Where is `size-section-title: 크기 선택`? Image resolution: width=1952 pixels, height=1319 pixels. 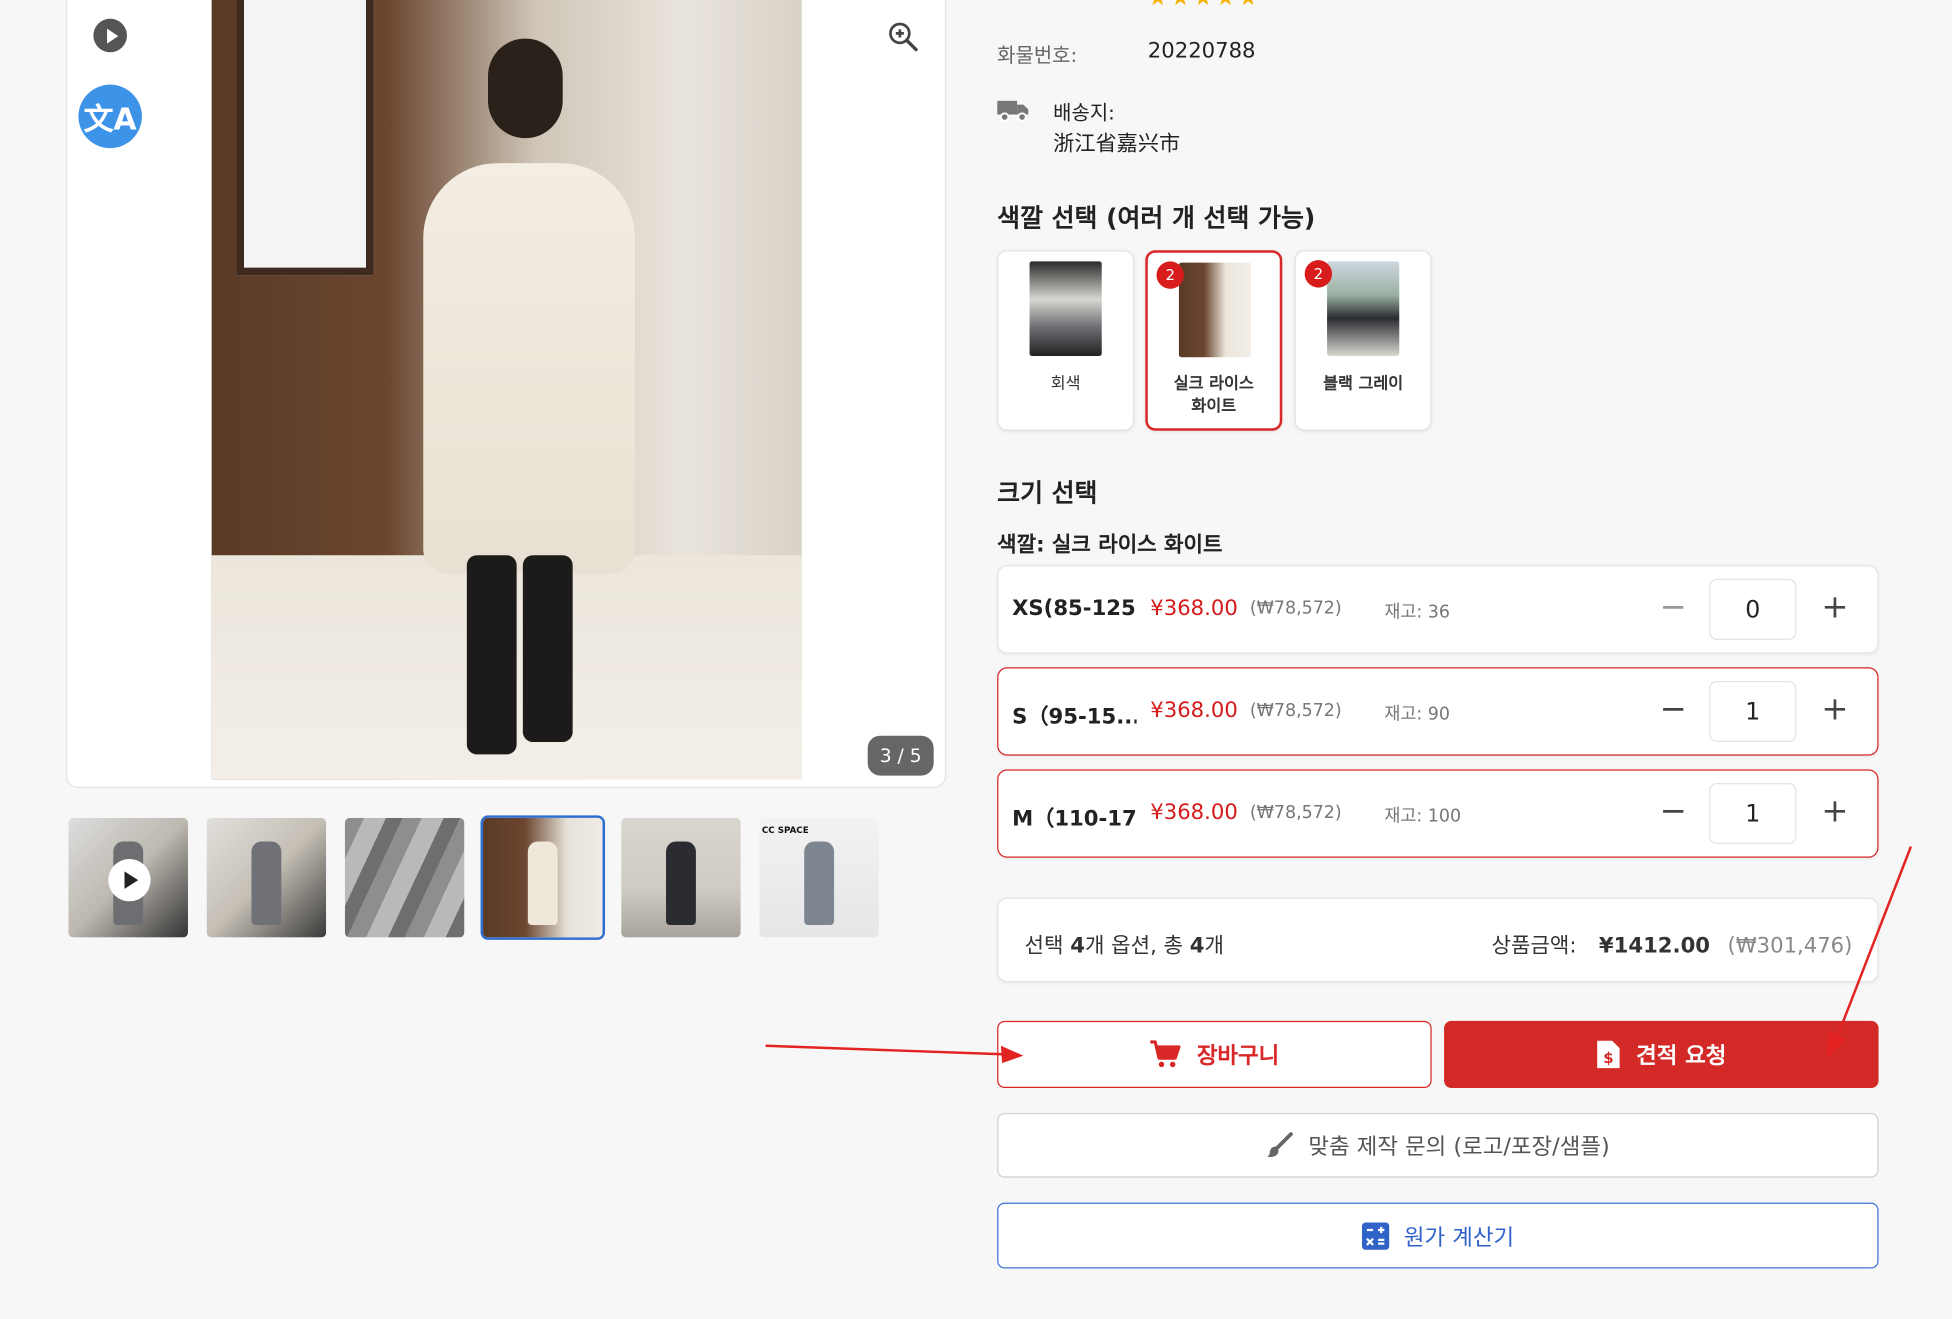 size-section-title: 크기 선택 is located at coordinates (1047, 493).